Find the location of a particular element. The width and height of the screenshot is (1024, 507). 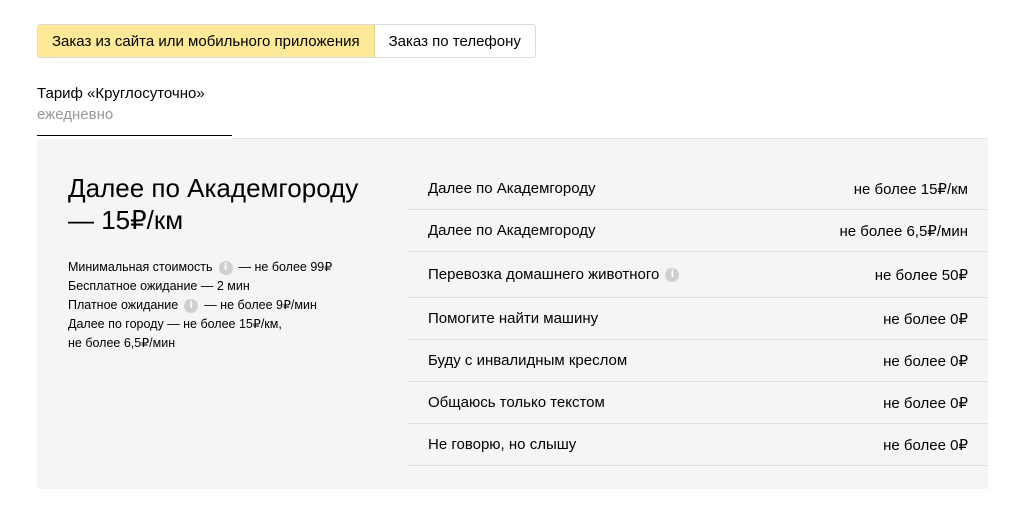

rate-value: не более 6,5₽/мин is located at coordinates (903, 231).